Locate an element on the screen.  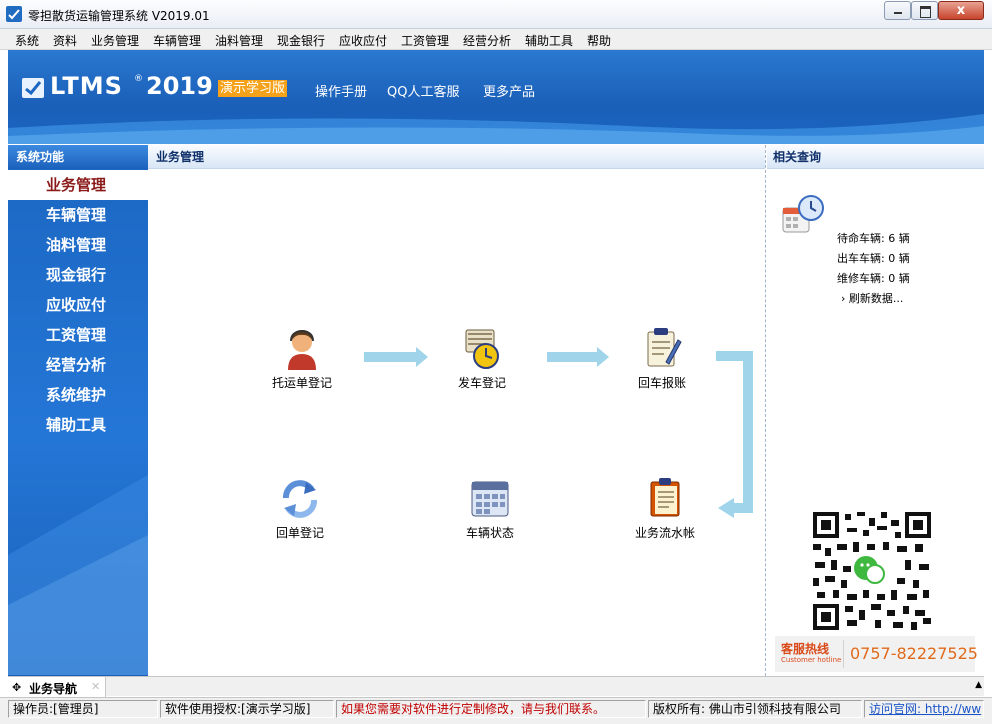
banner: LTMS ® 2019 演示学习版 操作手册 QQ人工客服 更多产品 is located at coordinates (496, 97).